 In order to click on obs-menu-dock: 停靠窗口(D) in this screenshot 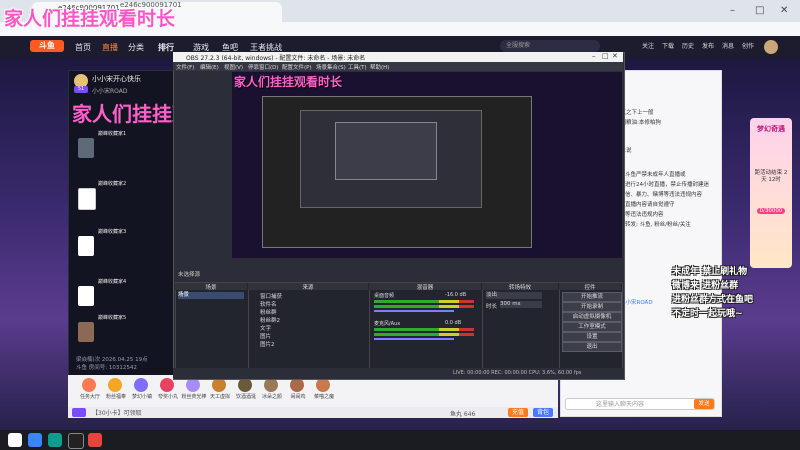, I will do `click(263, 67)`.